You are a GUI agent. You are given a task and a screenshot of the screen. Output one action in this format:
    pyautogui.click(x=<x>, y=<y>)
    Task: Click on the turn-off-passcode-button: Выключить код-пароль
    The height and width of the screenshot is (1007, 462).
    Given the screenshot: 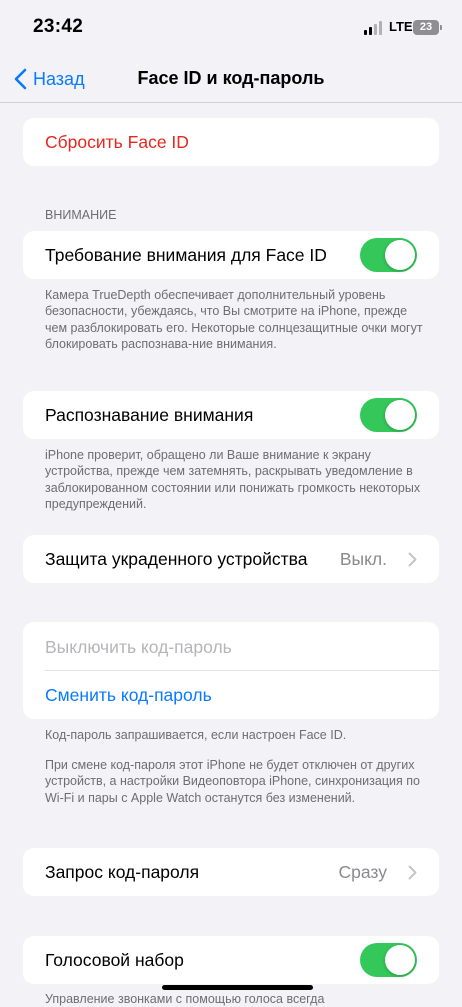 What is the action you would take?
    pyautogui.click(x=138, y=647)
    